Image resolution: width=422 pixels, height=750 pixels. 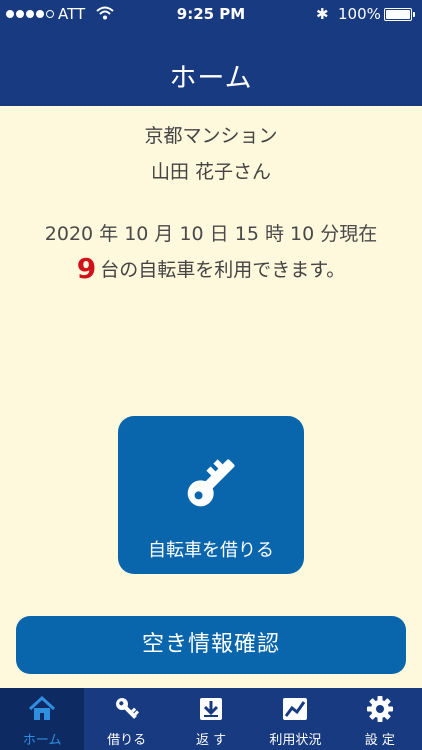 I want to click on user-name: 山田 花子さん, so click(x=211, y=172).